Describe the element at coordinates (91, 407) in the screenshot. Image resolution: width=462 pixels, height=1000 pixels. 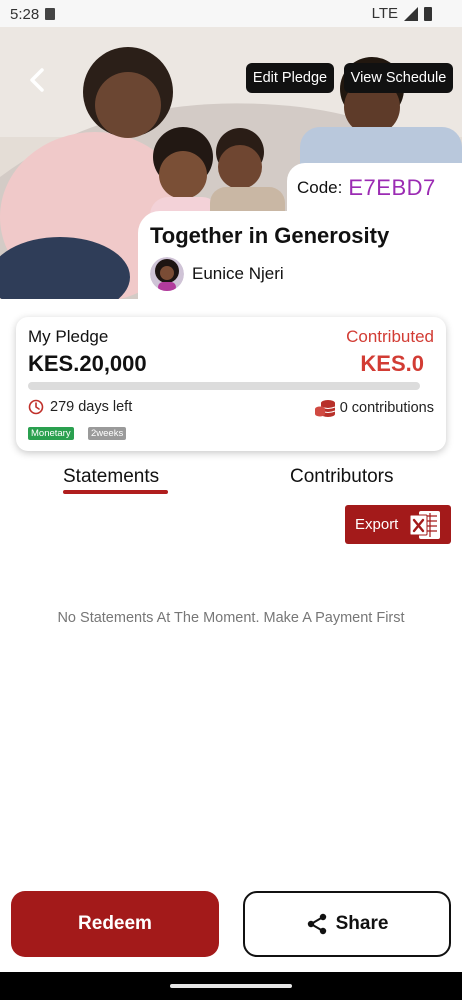
I see `days-left-text: 279 days left` at that location.